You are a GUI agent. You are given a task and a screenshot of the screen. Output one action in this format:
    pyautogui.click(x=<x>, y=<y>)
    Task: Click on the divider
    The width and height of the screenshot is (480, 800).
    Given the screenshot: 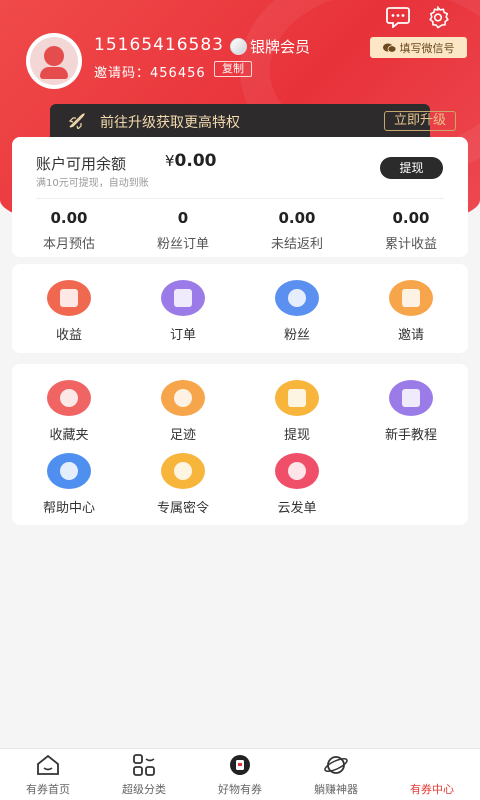 What is the action you would take?
    pyautogui.click(x=240, y=198)
    